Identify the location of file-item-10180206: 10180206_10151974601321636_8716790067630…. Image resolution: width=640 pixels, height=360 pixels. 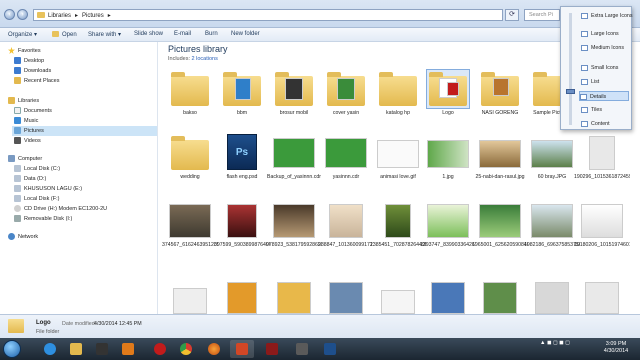
(602, 228).